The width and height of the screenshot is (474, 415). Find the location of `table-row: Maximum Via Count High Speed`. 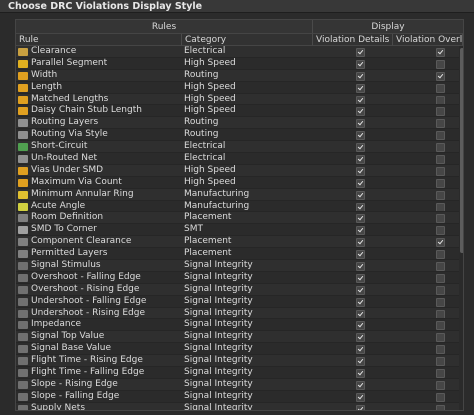

table-row: Maximum Via Count High Speed is located at coordinates (239, 182).